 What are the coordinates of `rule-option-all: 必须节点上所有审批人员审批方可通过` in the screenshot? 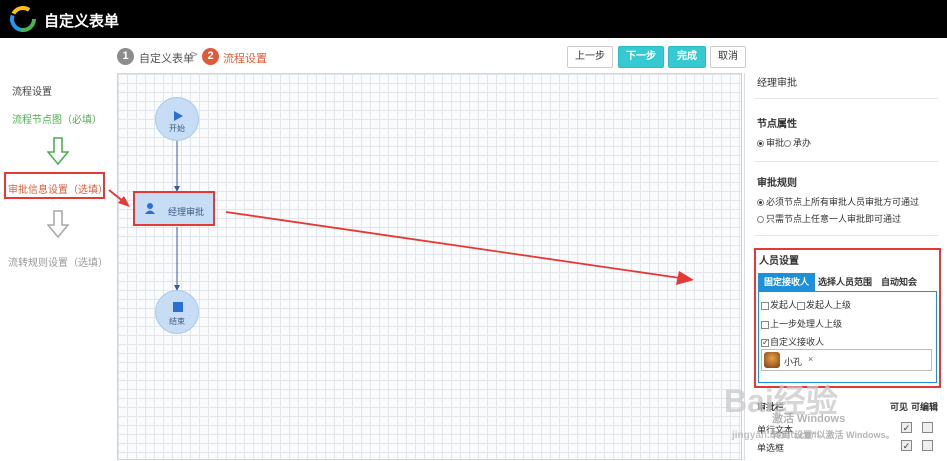 It's located at (838, 201).